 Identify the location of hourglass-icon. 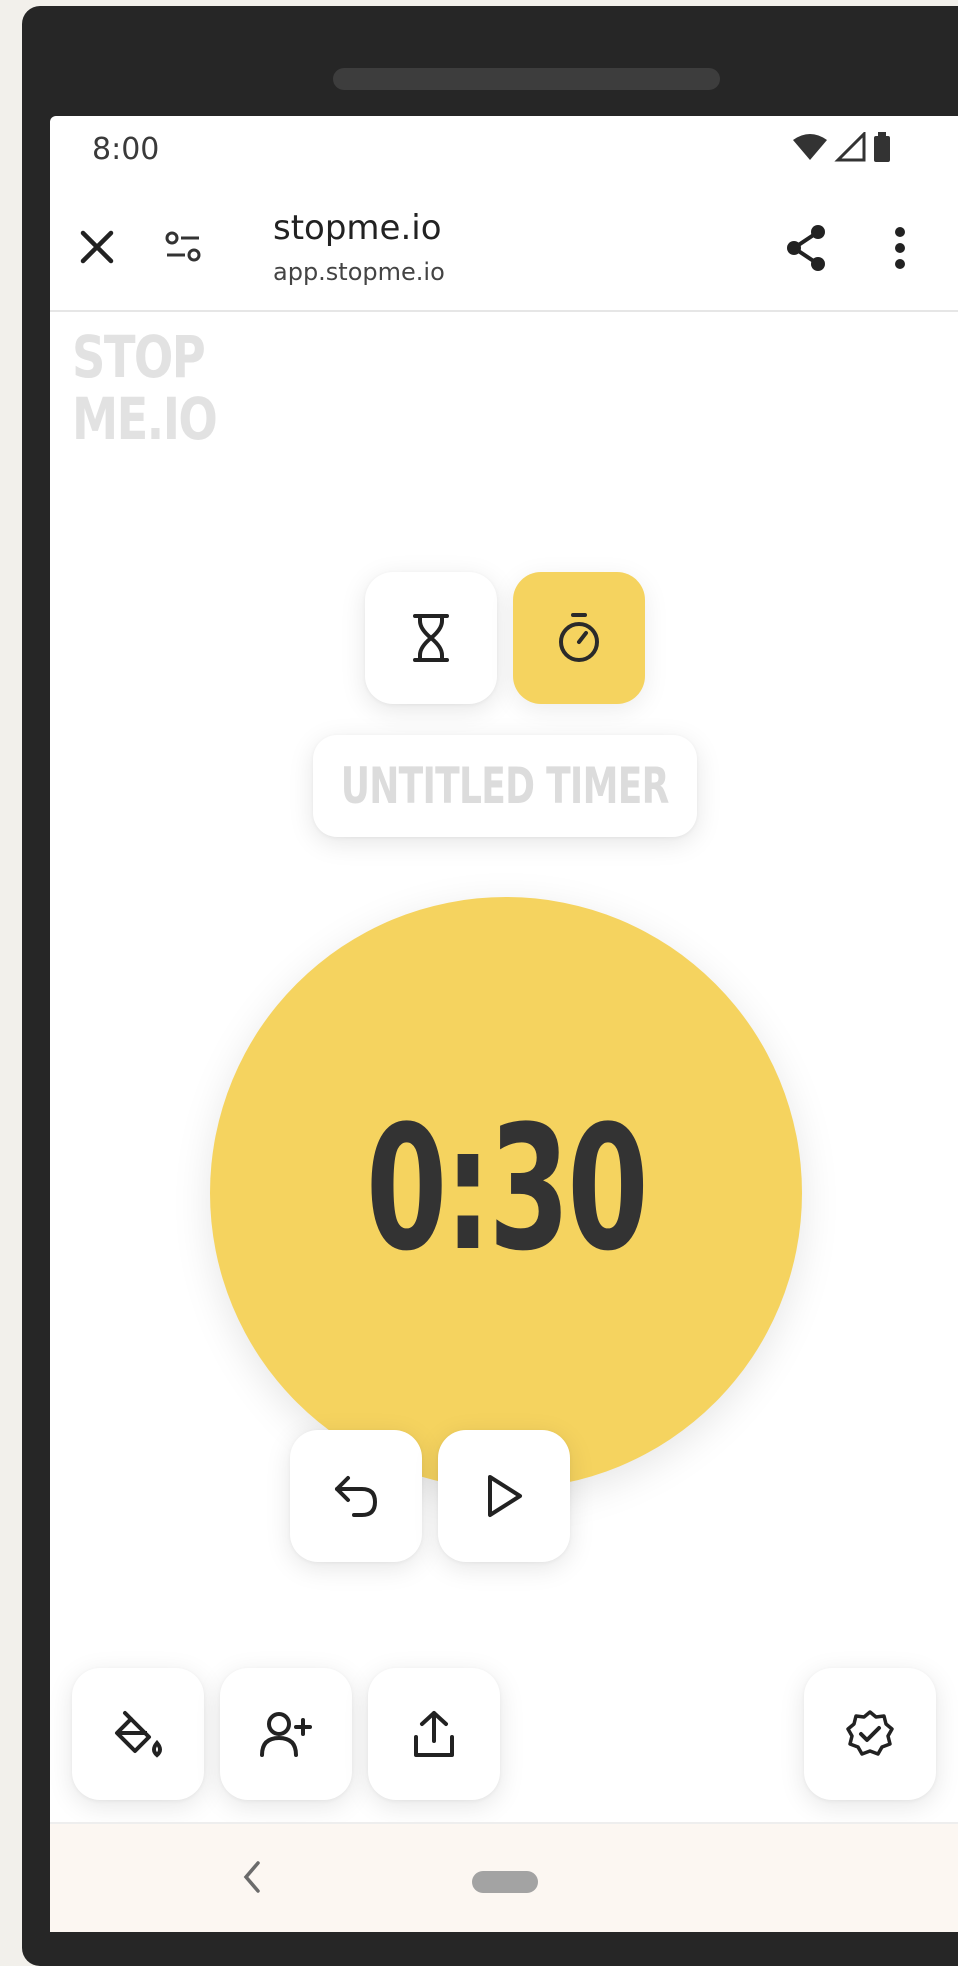
(431, 638).